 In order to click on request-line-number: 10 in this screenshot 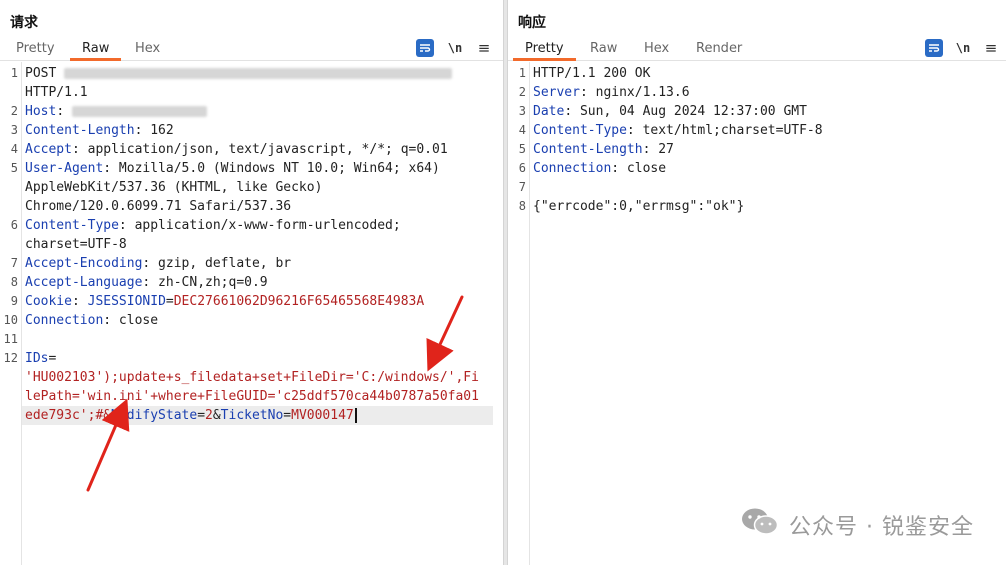, I will do `click(10, 320)`.